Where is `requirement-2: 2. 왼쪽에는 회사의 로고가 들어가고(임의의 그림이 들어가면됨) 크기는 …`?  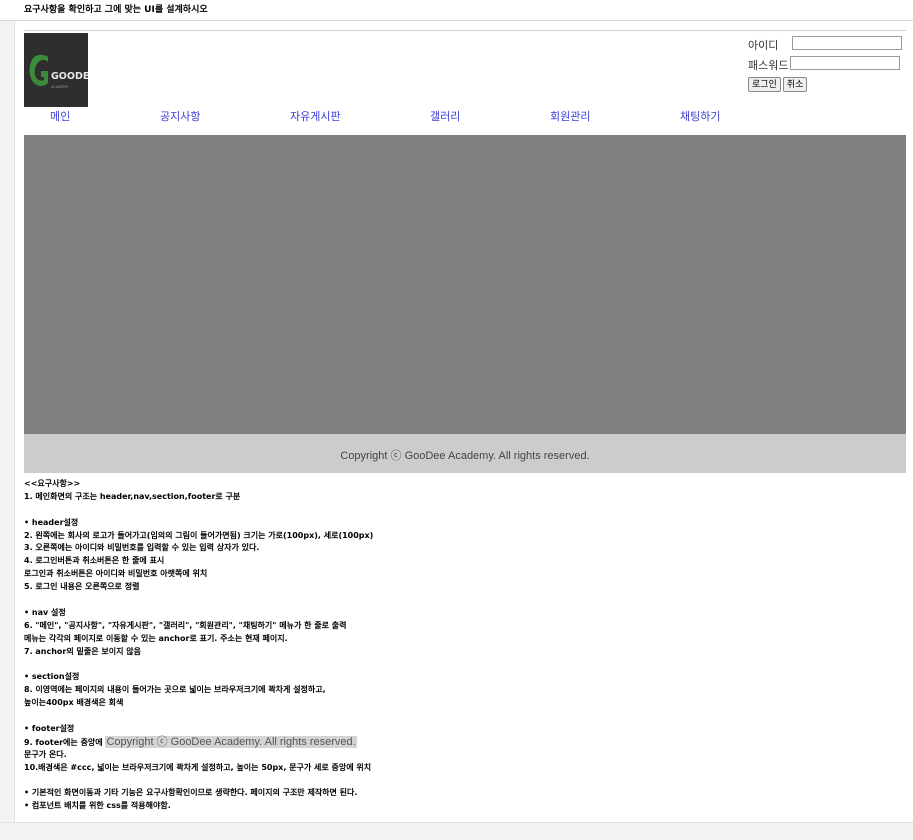
requirement-2: 2. 왼쪽에는 회사의 로고가 들어가고(임의의 그림이 들어가면됨) 크기는 … is located at coordinates (199, 535).